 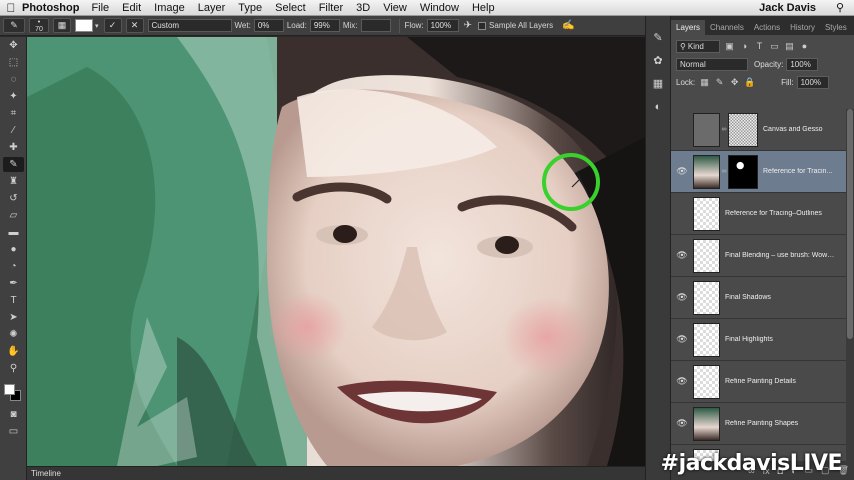 What do you see at coordinates (749, 82) in the screenshot?
I see `lock-all-icon: 🔒` at bounding box center [749, 82].